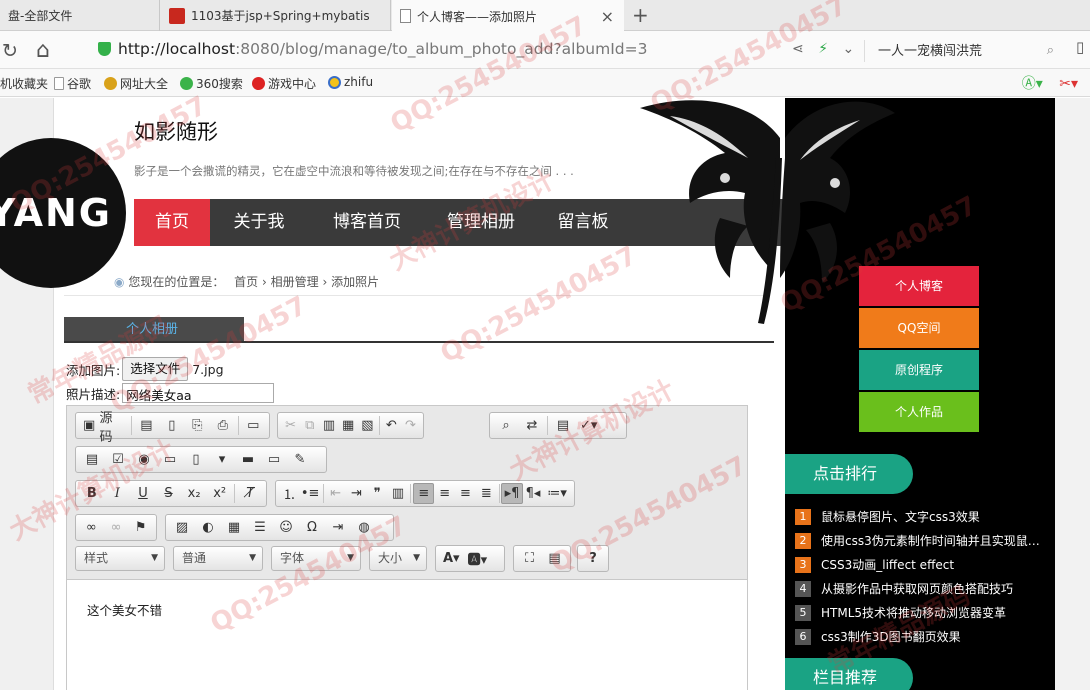  Describe the element at coordinates (146, 425) in the screenshot. I see `save-icon: ▤` at that location.